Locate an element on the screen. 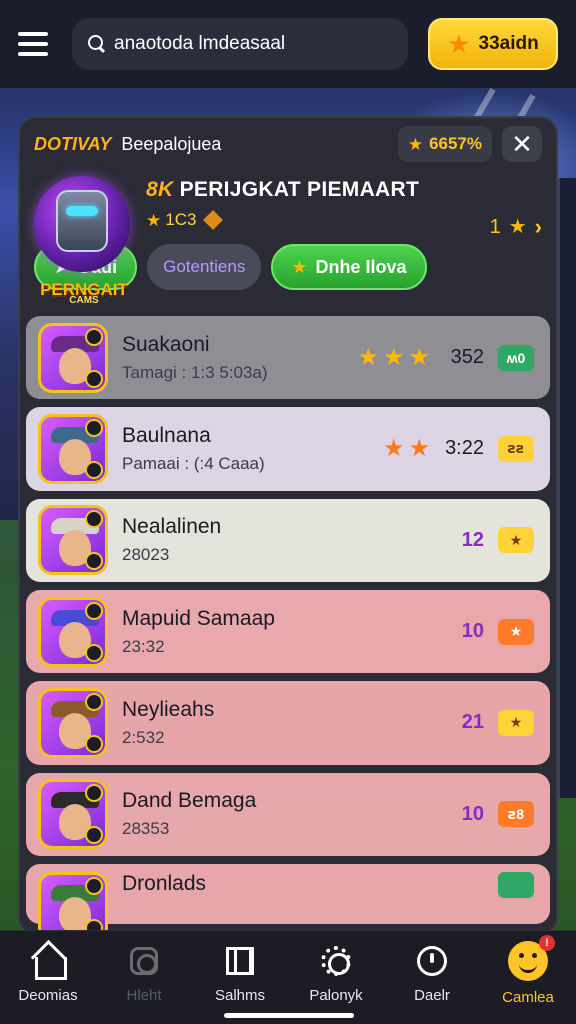 This screenshot has width=576, height=1024. player-name: Dronlads is located at coordinates (164, 883).